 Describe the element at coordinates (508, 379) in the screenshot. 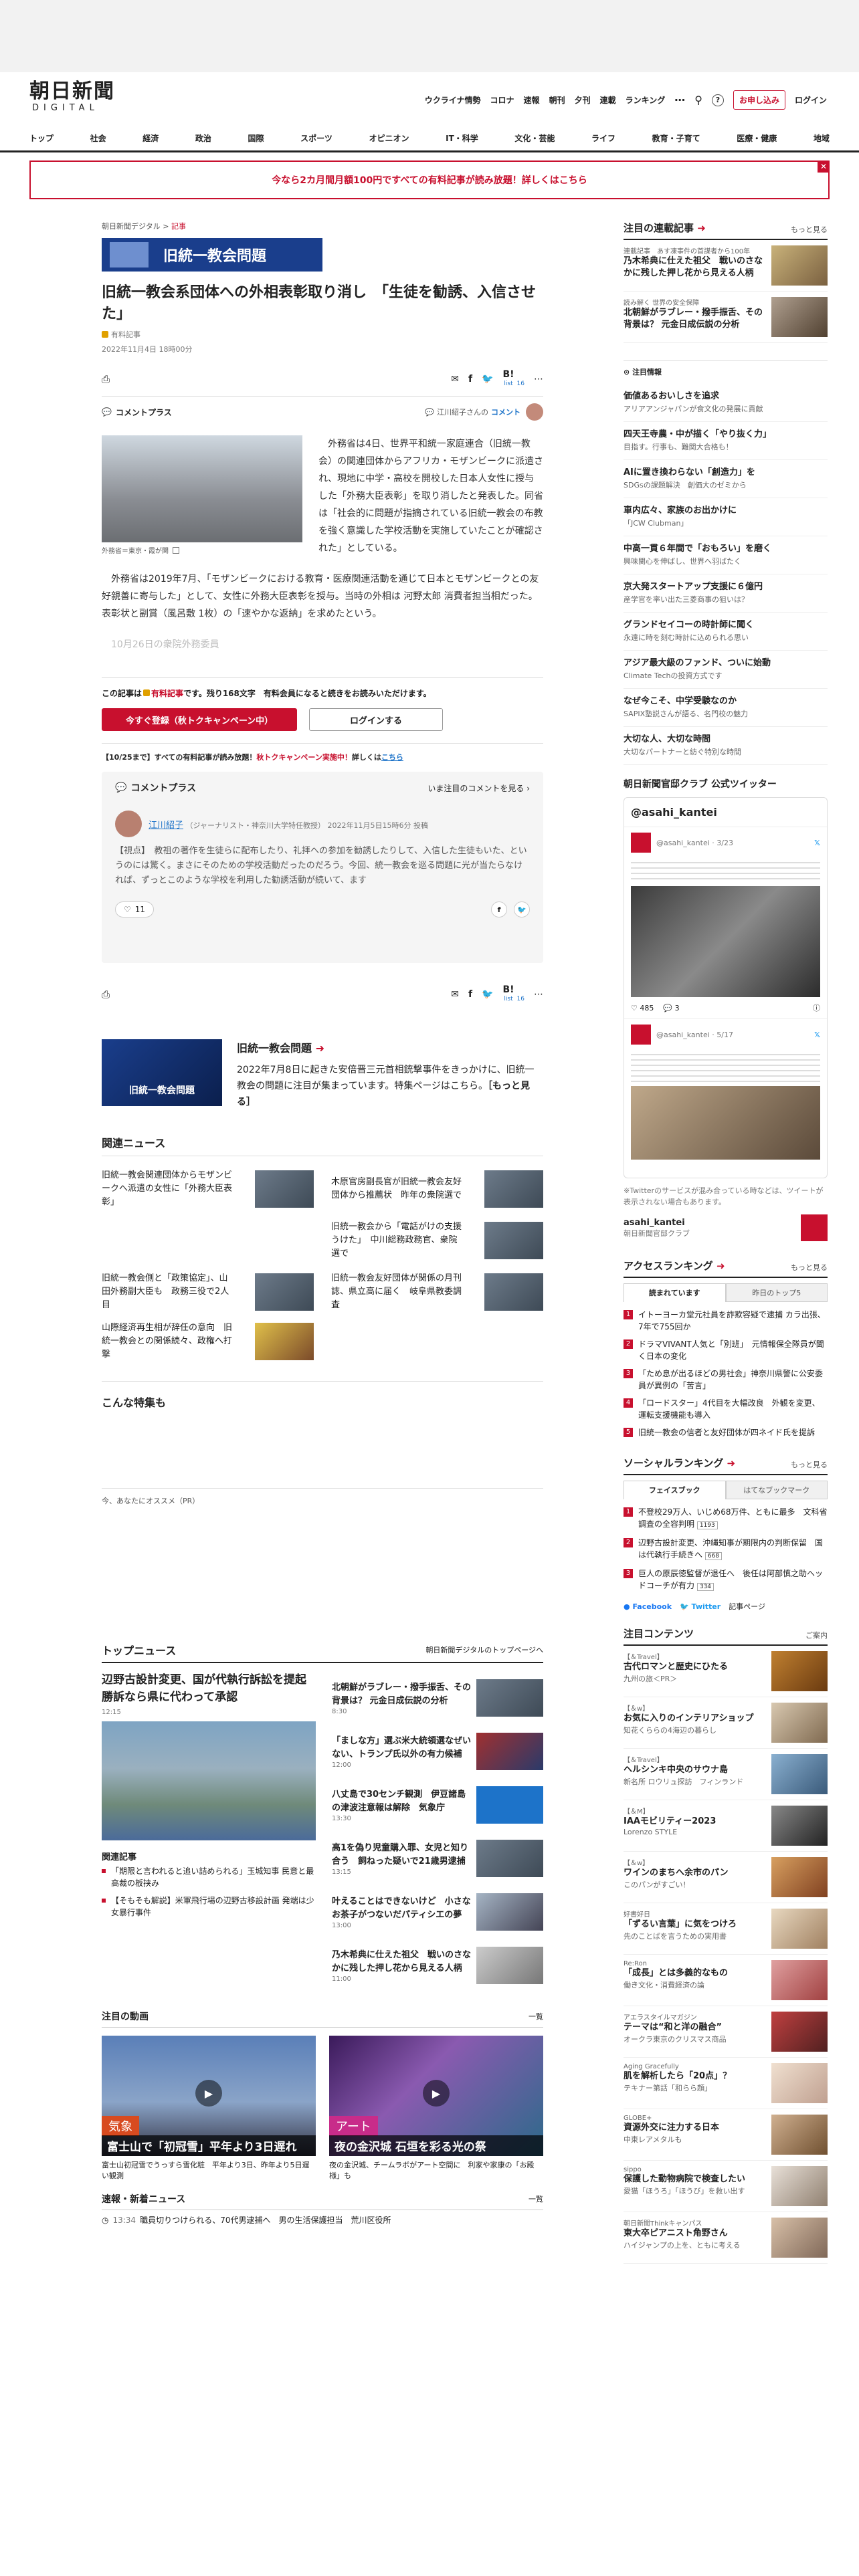

I see `hatena-icon: B! list` at that location.